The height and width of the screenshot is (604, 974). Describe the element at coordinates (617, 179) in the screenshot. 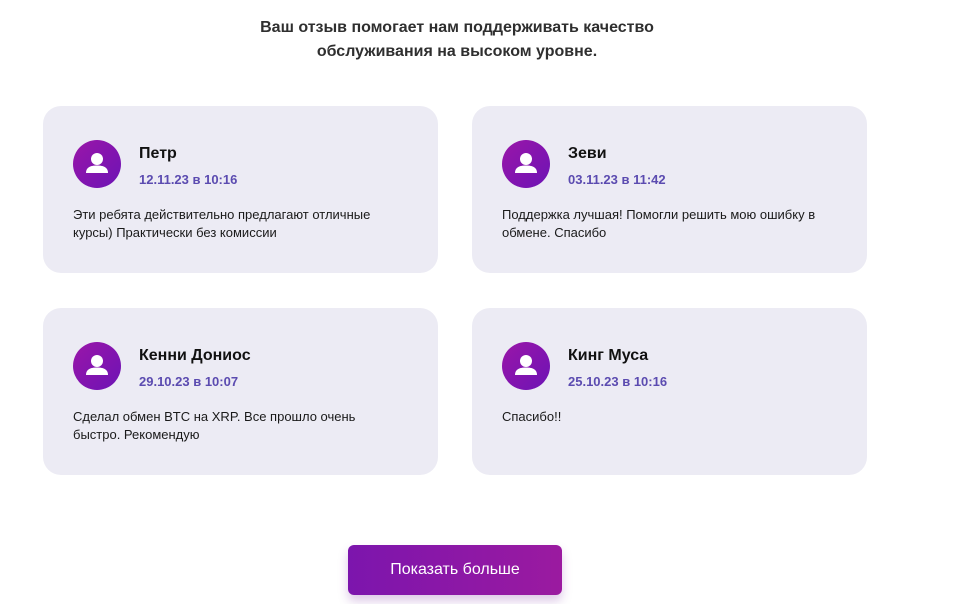

I see `review-date: 03.11.23 в 11:42` at that location.